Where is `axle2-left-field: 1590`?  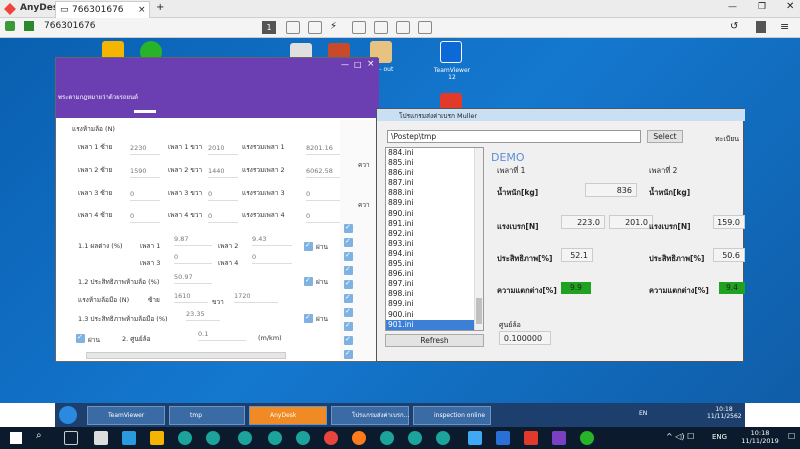 axle2-left-field: 1590 is located at coordinates (145, 172).